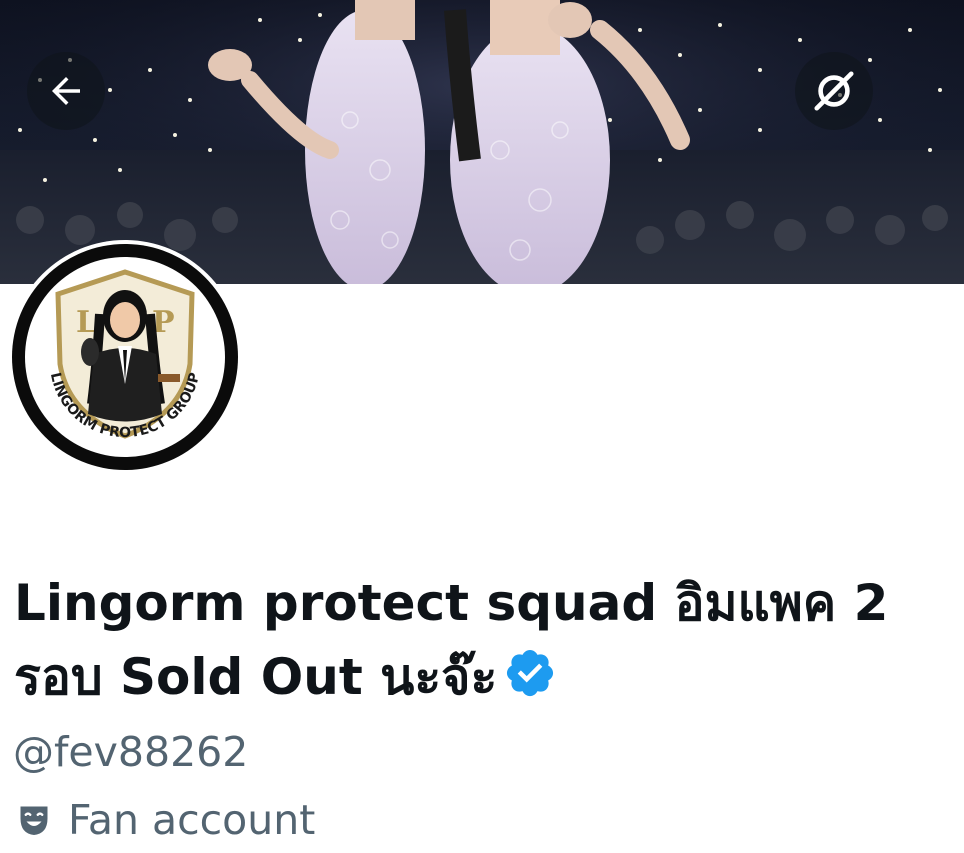 Image resolution: width=964 pixels, height=853 pixels. What do you see at coordinates (131, 752) in the screenshot?
I see `user-handle: @fev88262` at bounding box center [131, 752].